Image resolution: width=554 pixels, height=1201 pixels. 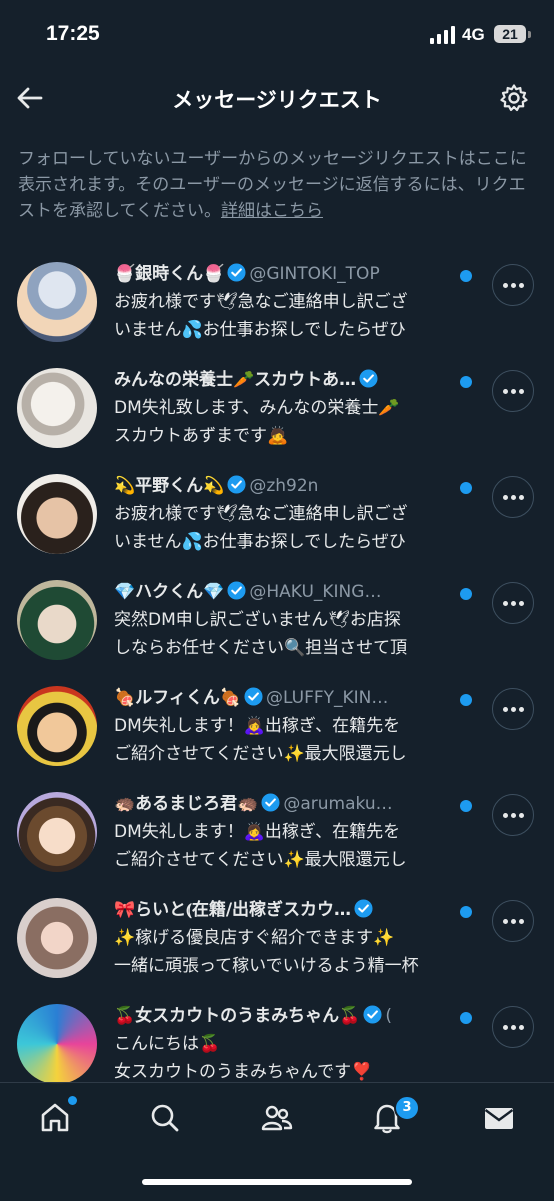 What do you see at coordinates (261, 648) in the screenshot?
I see `message-preview-line: しならお任せください🔍担当させて頂` at bounding box center [261, 648].